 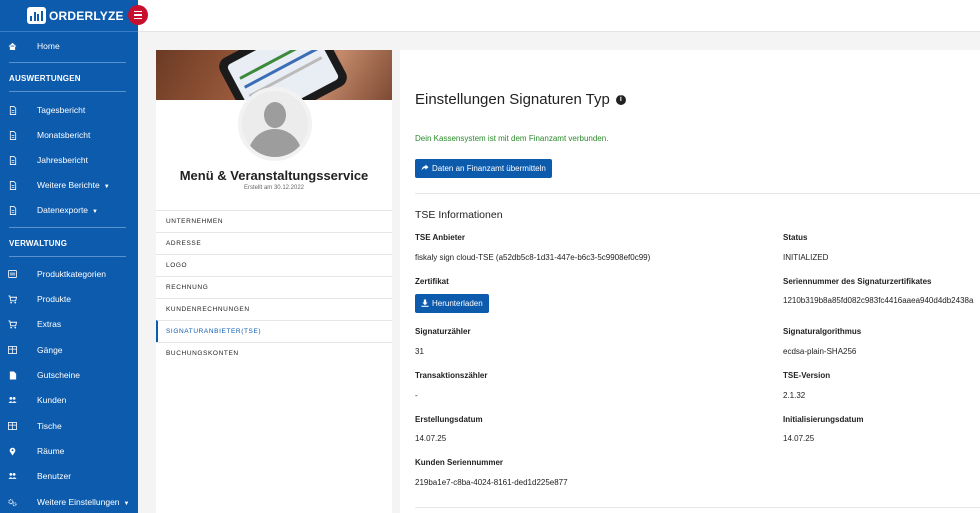 I want to click on tse-provider-label: TSE Anbieter, so click(x=440, y=237).